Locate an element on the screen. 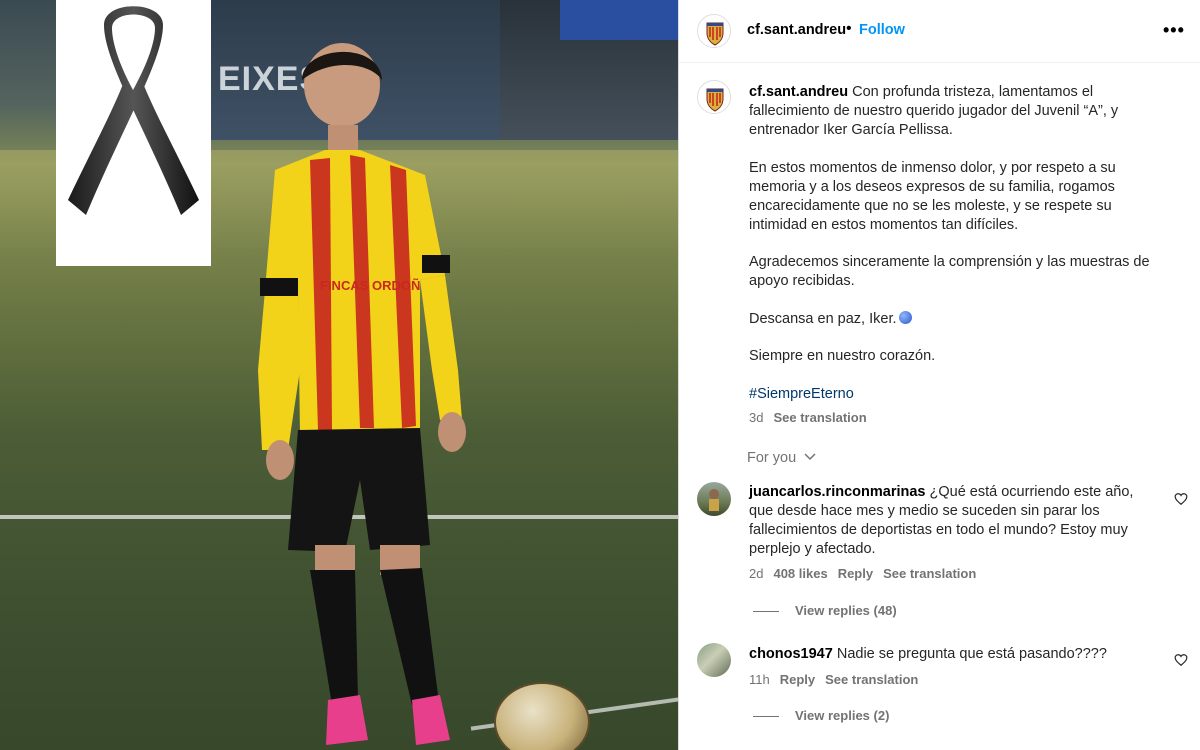 This screenshot has height=750, width=1200. view-replies-label: View replies (48) is located at coordinates (846, 610).